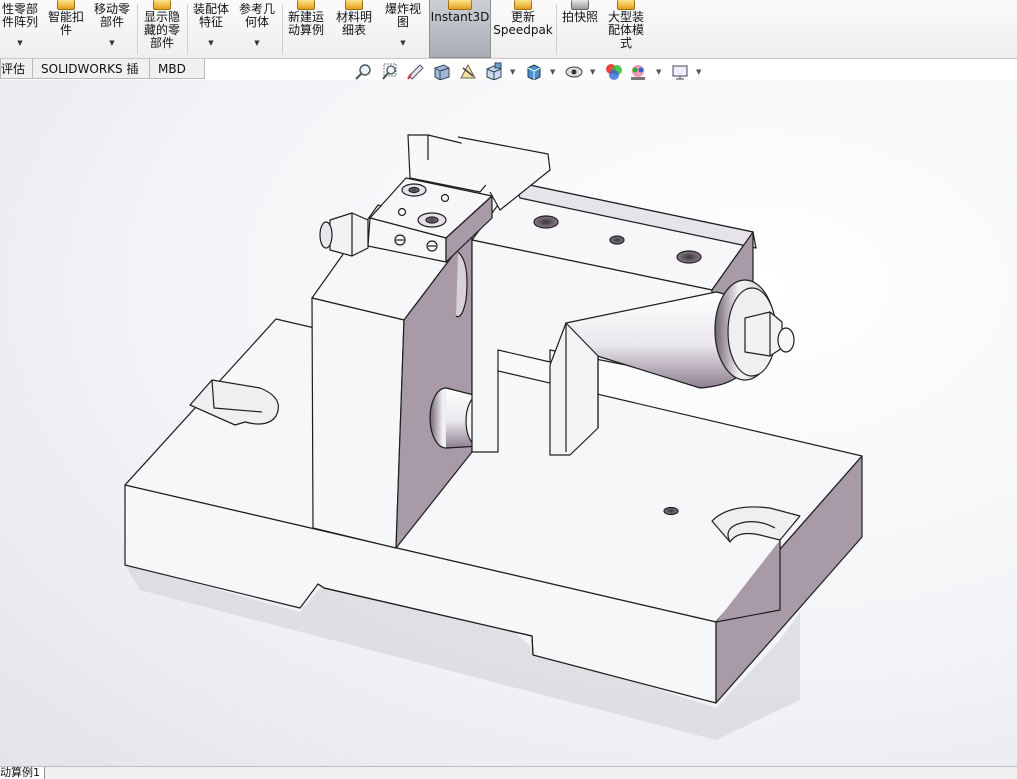  What do you see at coordinates (66, 5) in the screenshot?
I see `smart-fasteners-icon` at bounding box center [66, 5].